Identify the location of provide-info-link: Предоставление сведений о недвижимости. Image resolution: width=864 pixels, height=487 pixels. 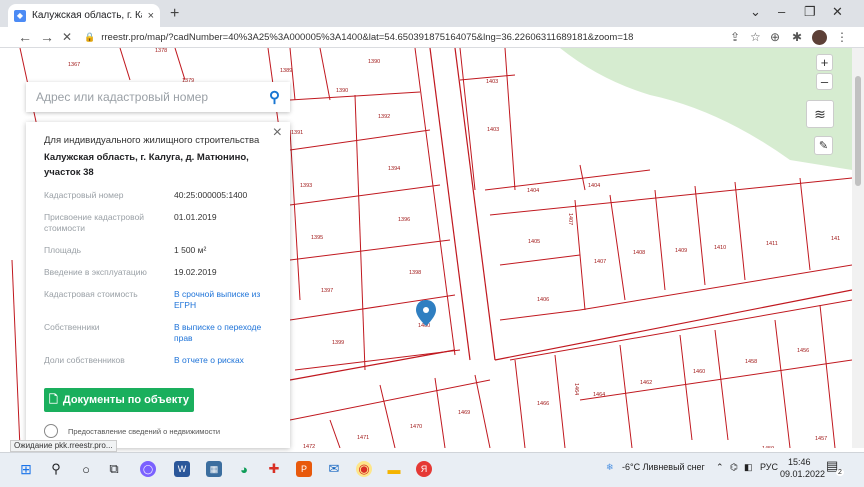
(132, 431).